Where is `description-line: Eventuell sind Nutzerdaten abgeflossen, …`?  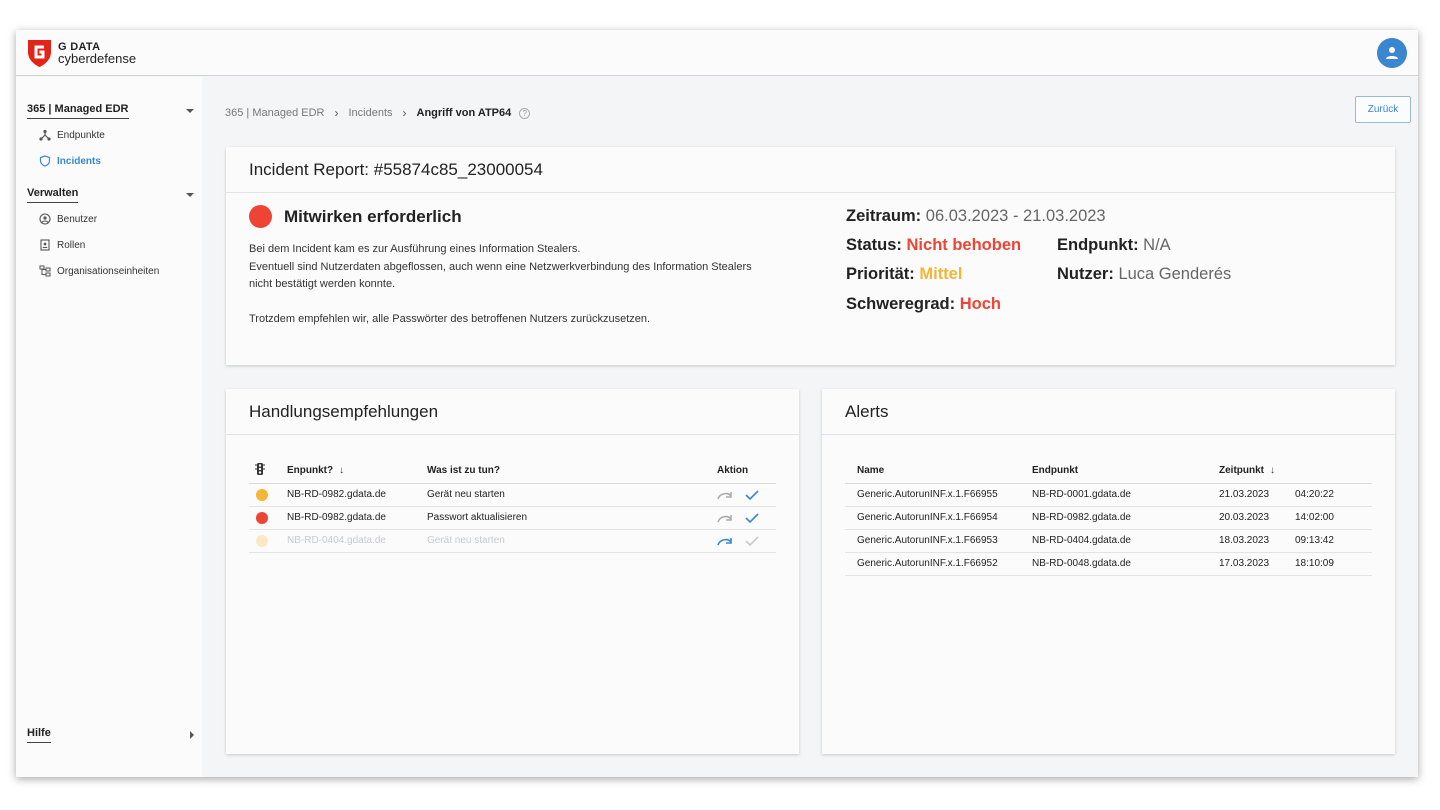
description-line: Eventuell sind Nutzerdaten abgeflossen, … is located at coordinates (500, 266).